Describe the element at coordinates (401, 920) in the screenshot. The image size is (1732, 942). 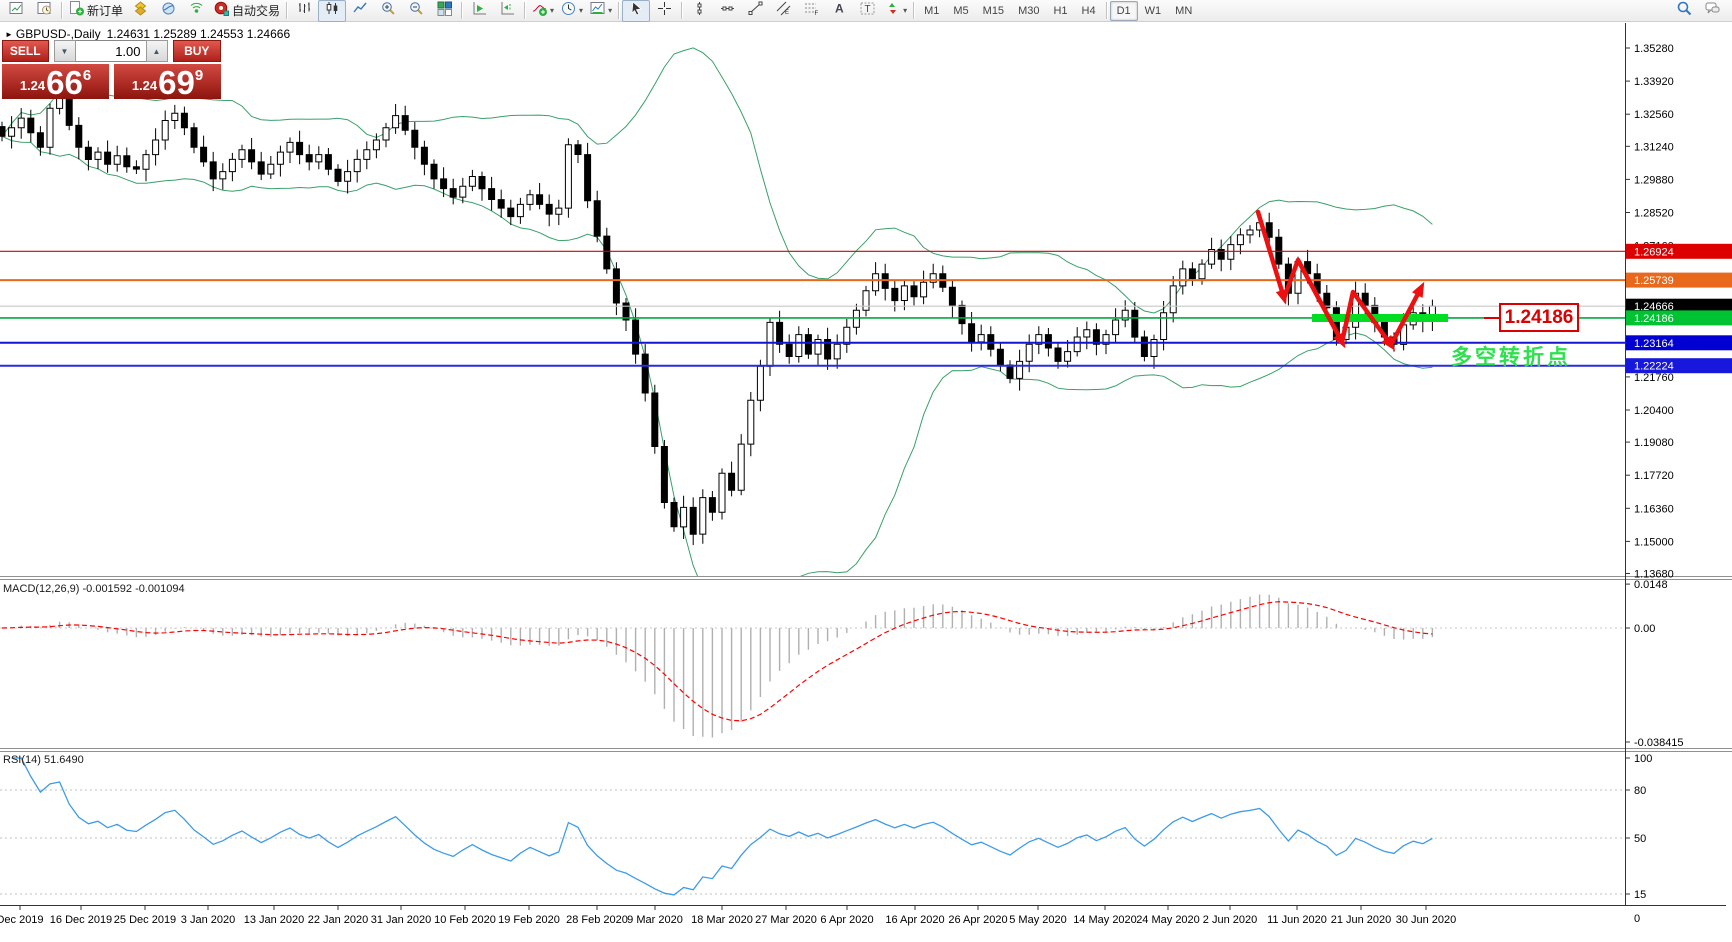
I see `svg-text: 31 Jan 2020` at that location.